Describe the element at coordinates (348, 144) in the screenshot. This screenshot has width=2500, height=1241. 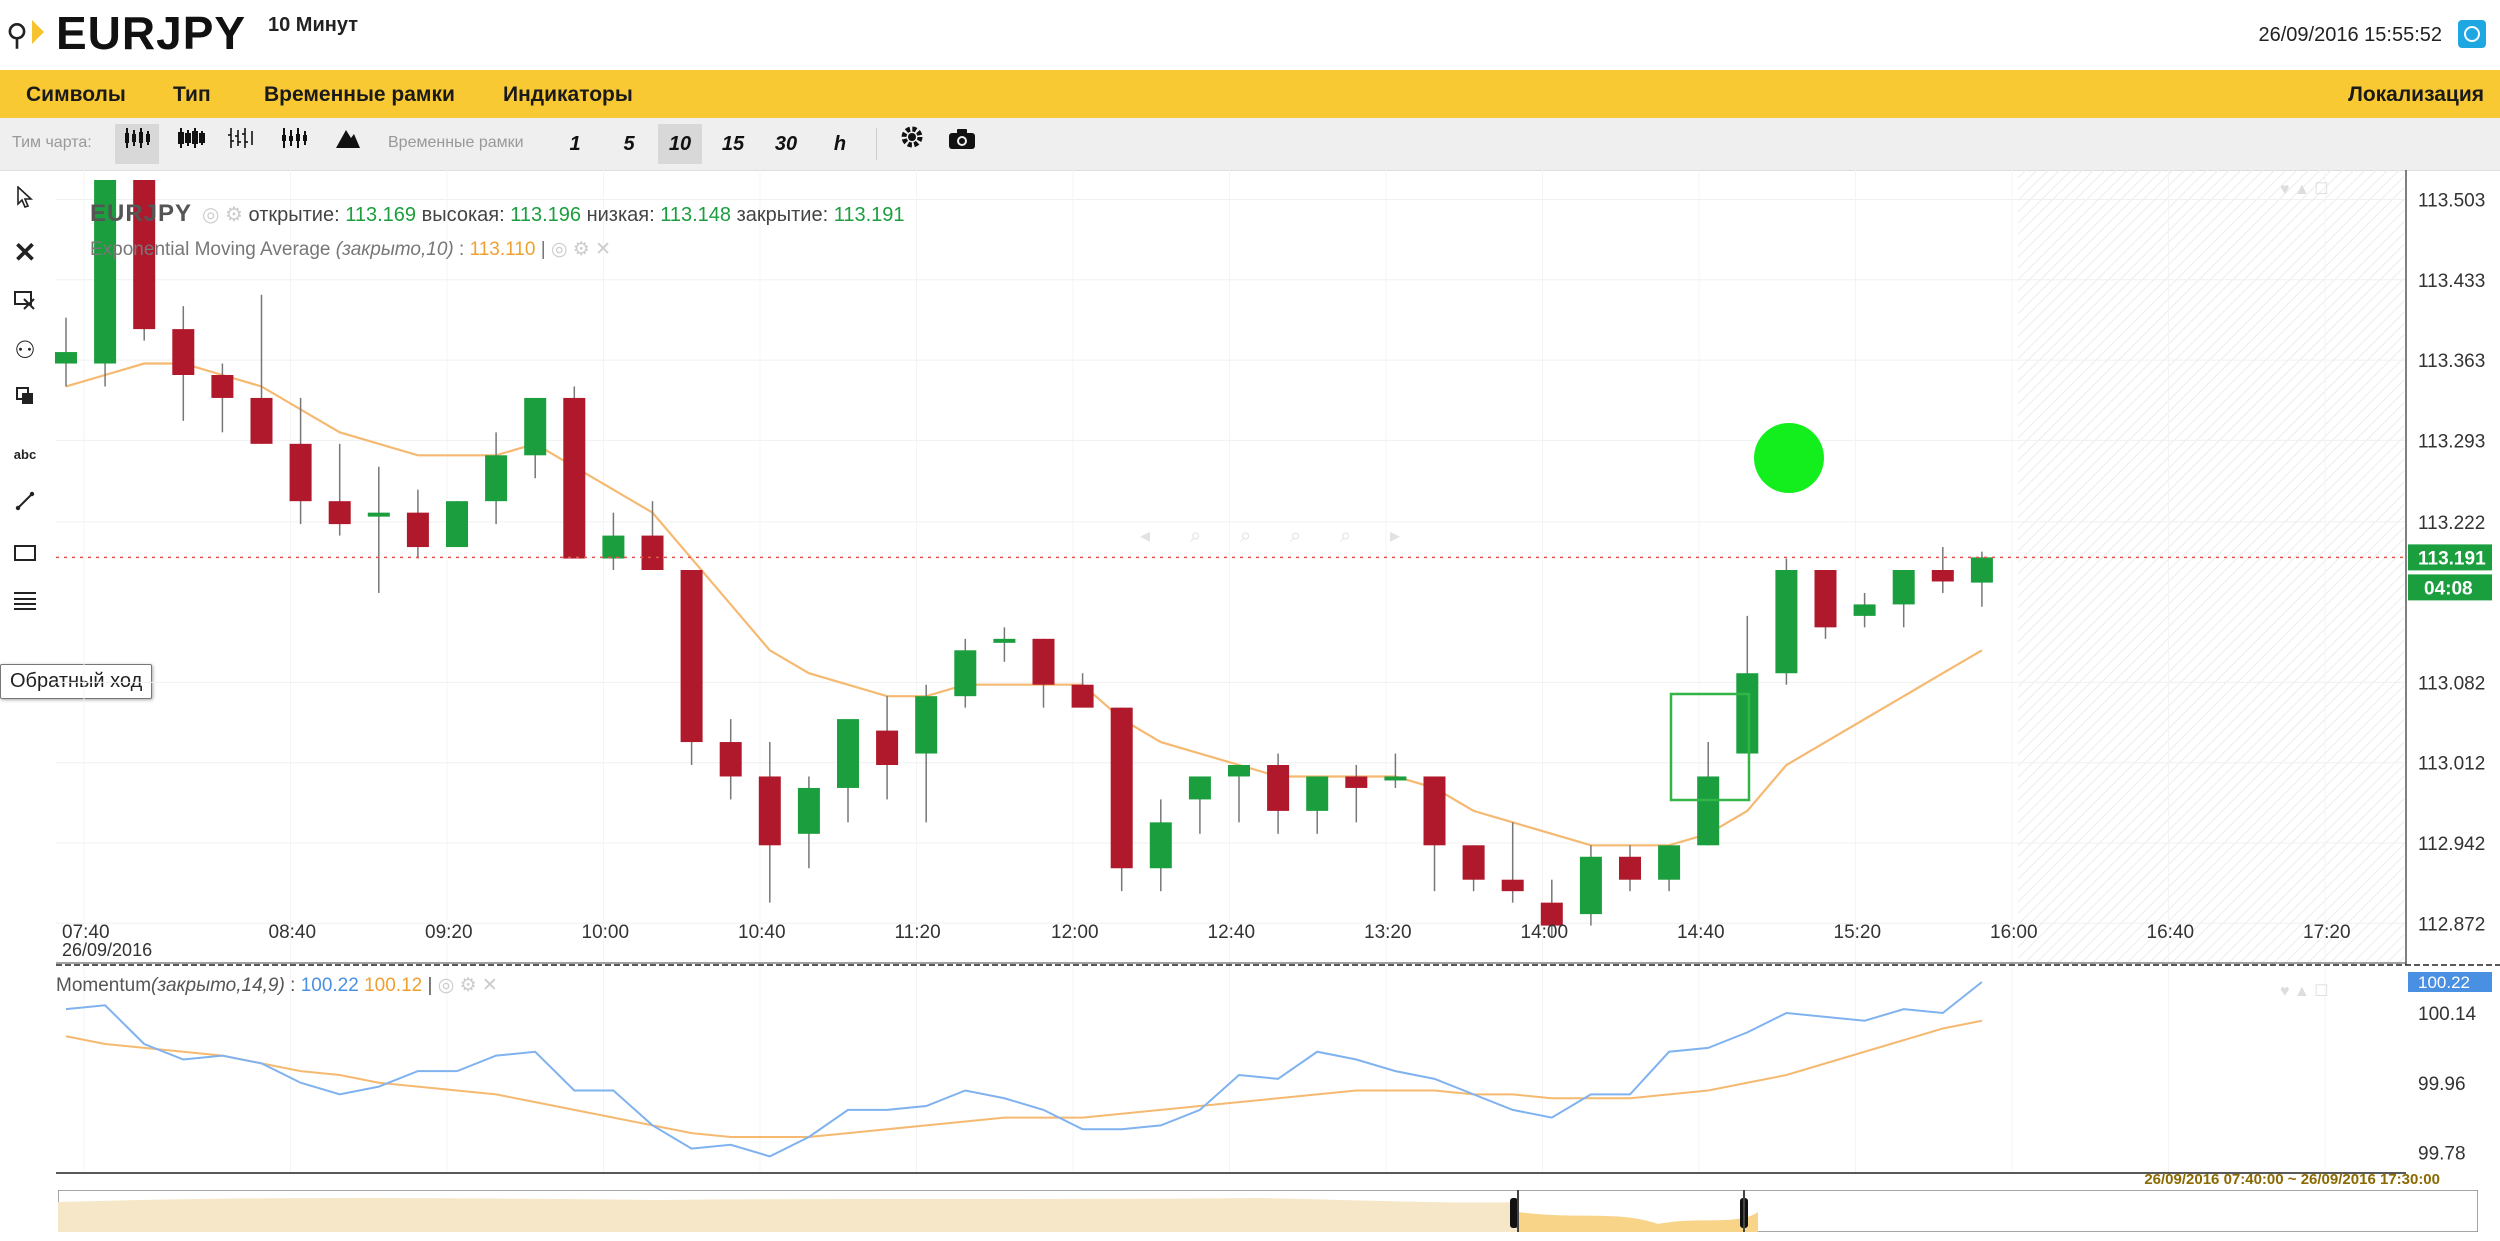
I see `area-icon` at that location.